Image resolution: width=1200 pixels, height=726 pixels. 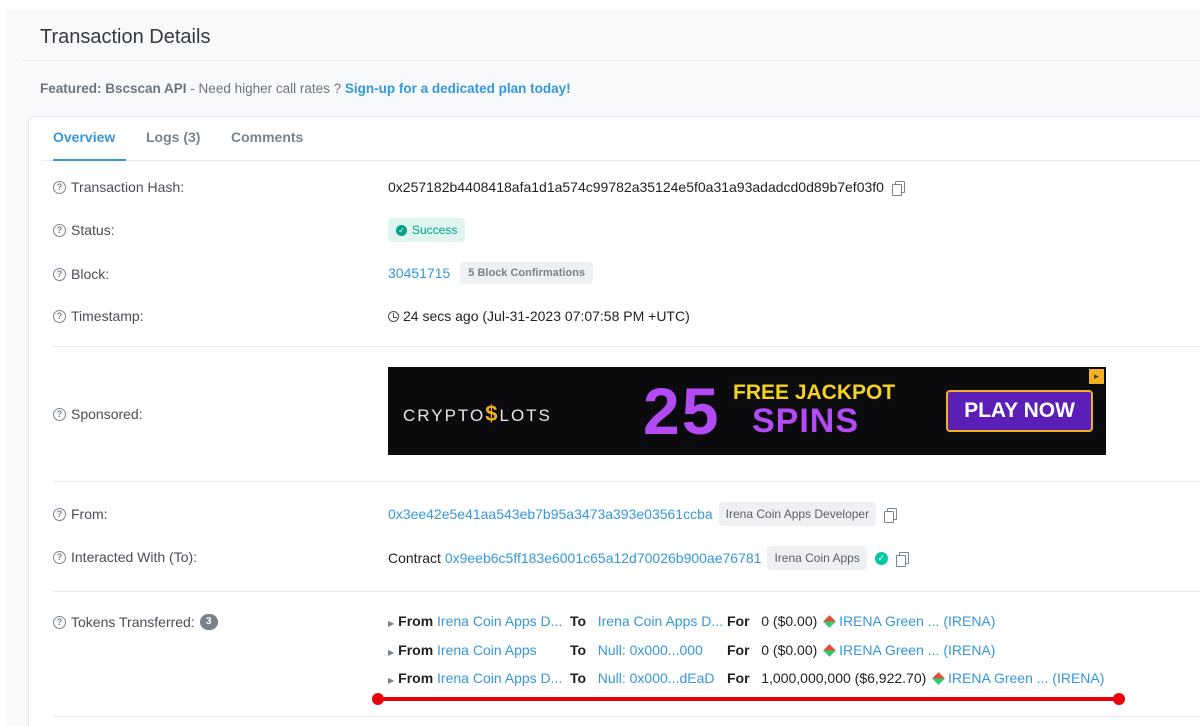 What do you see at coordinates (525, 415) in the screenshot?
I see `ad-logo-right: LOTS` at bounding box center [525, 415].